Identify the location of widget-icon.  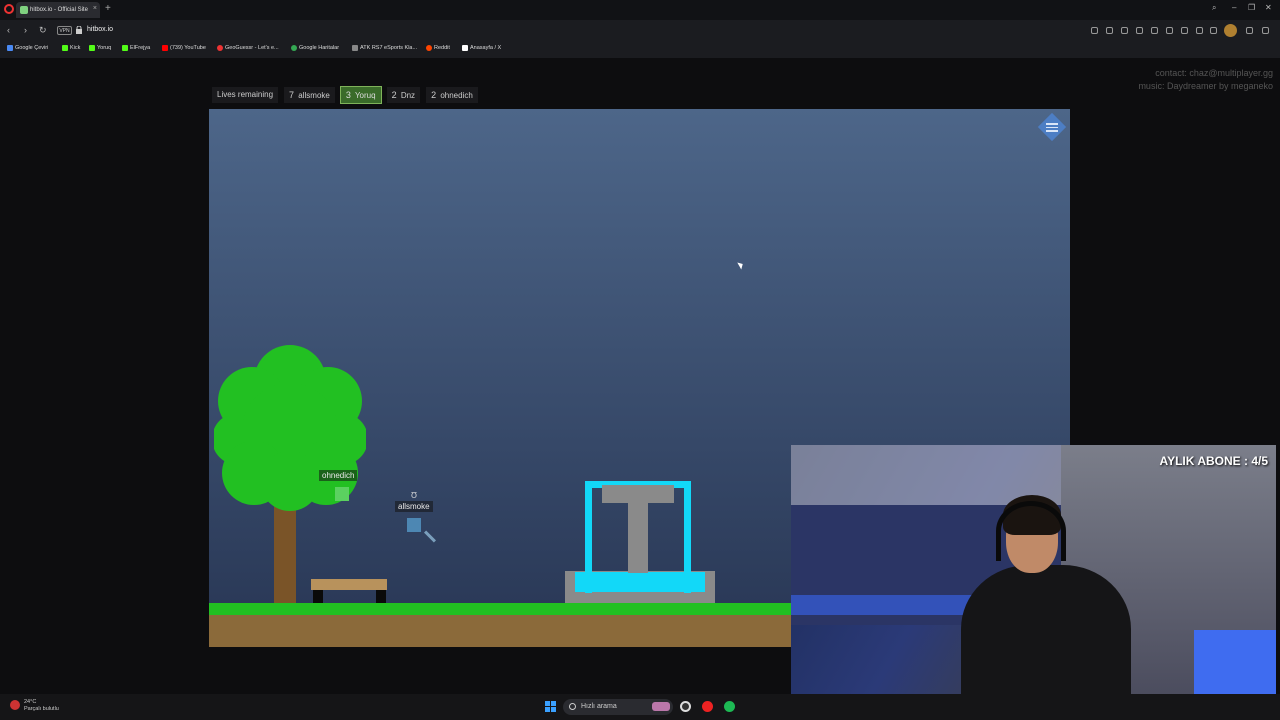
(661, 706).